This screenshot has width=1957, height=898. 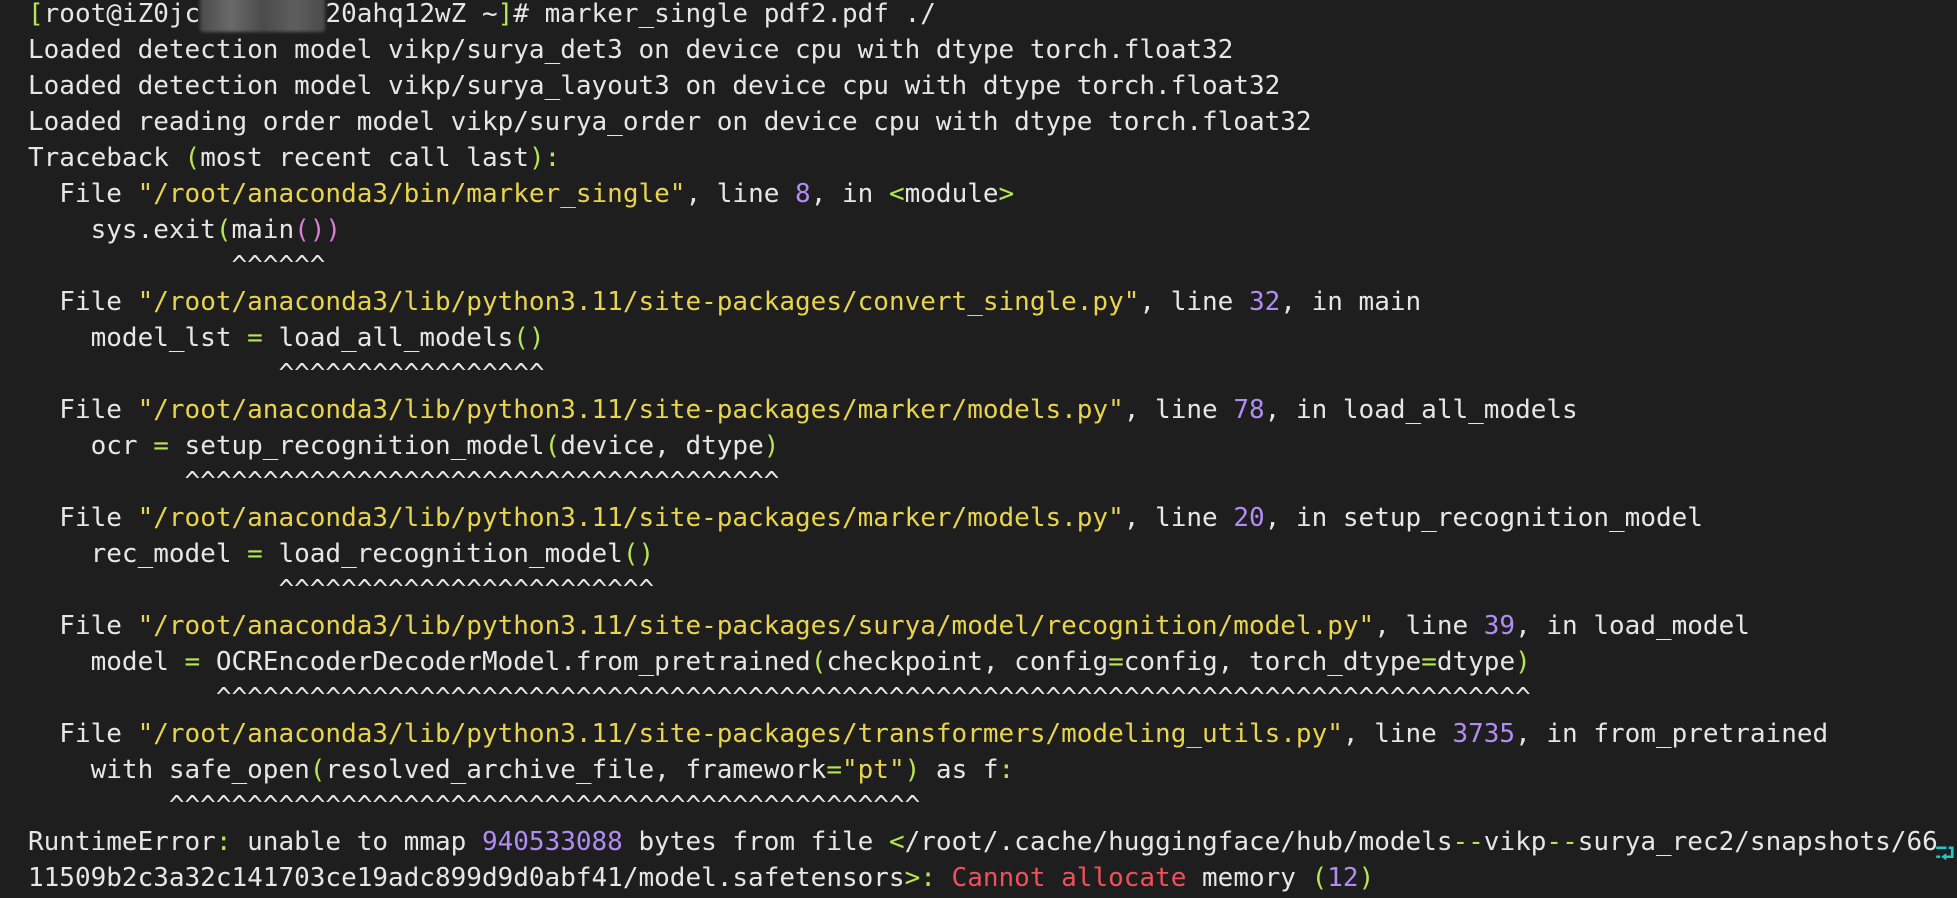 I want to click on terminal-line: ^^^^^^, so click(x=176, y=266).